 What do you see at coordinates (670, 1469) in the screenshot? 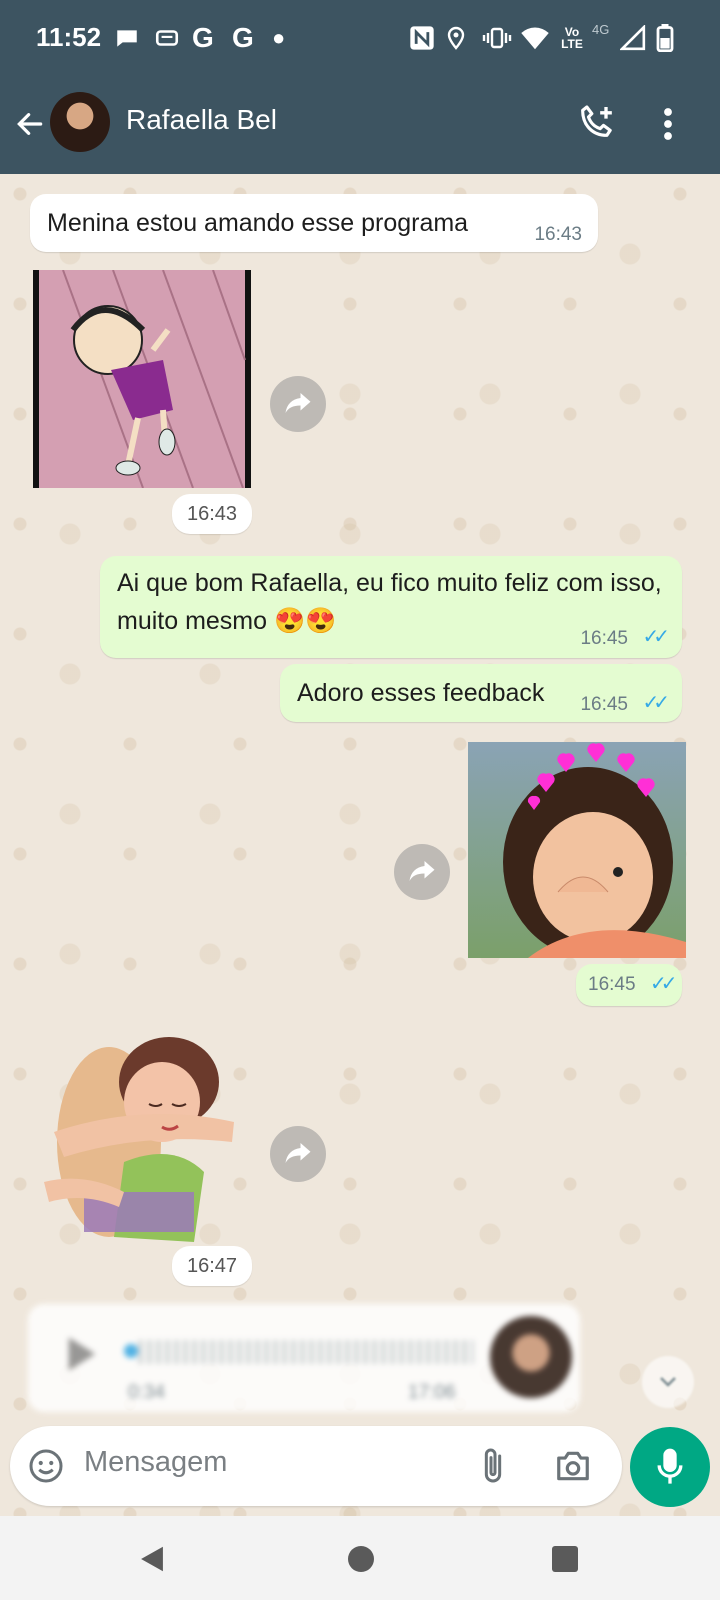
I see `mic-icon` at bounding box center [670, 1469].